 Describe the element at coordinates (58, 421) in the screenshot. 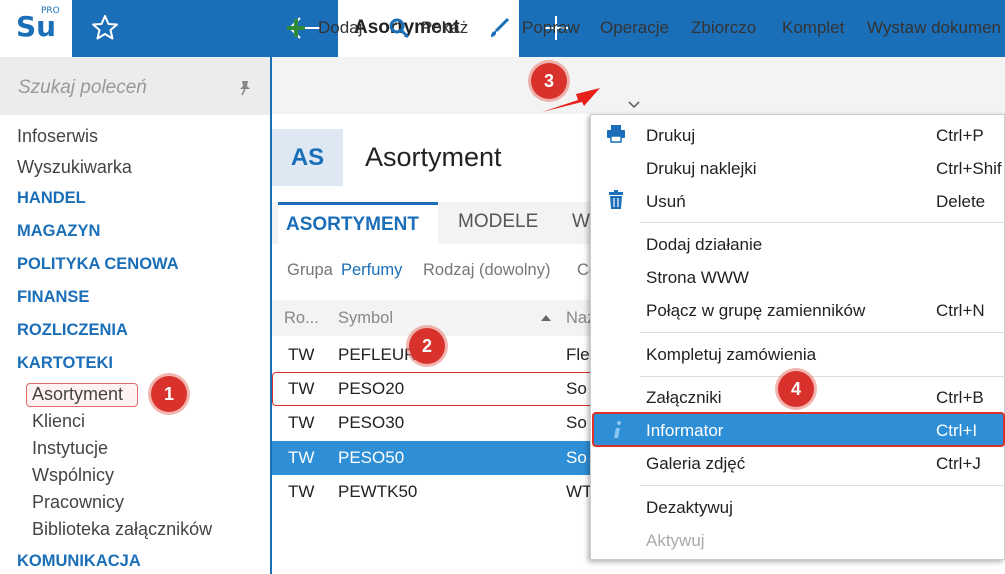

I see `sidebar-item-klienci: Klienci` at that location.